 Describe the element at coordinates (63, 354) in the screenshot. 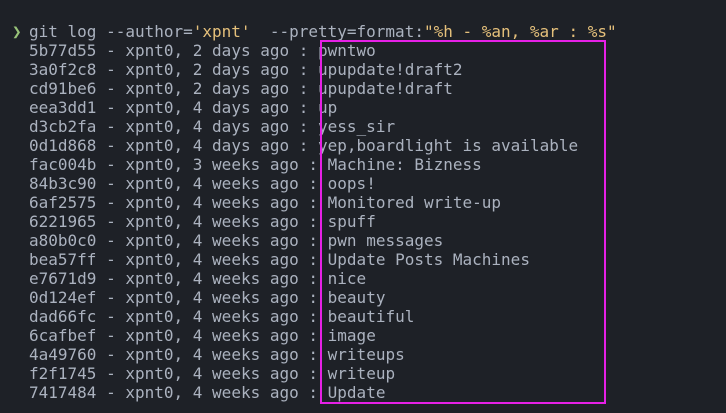

I see `commit-hash: 4a49760` at that location.